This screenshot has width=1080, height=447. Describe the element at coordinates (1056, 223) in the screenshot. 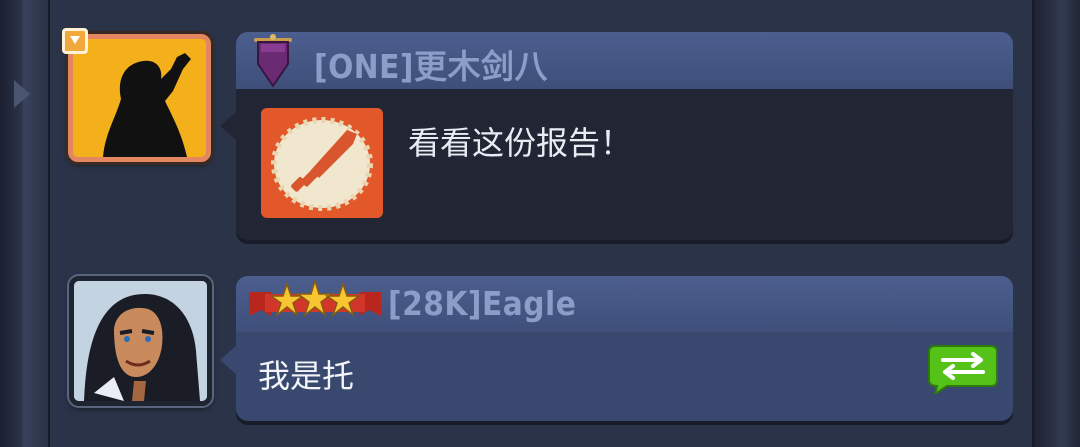

I see `scrollbar` at that location.